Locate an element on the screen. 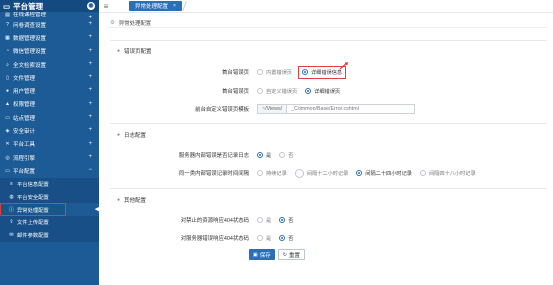 This screenshot has width=553, height=285. sidebar-item: ◎ 流程引擎 + is located at coordinates (49, 157).